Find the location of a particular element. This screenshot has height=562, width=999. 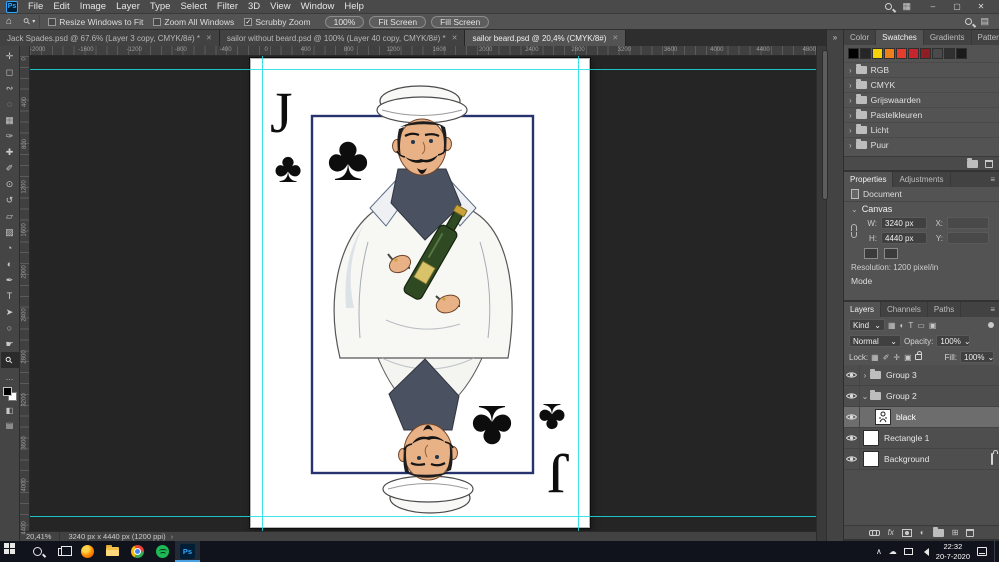

swatch-group-row: › Grijswaarden is located at coordinates (921, 99).